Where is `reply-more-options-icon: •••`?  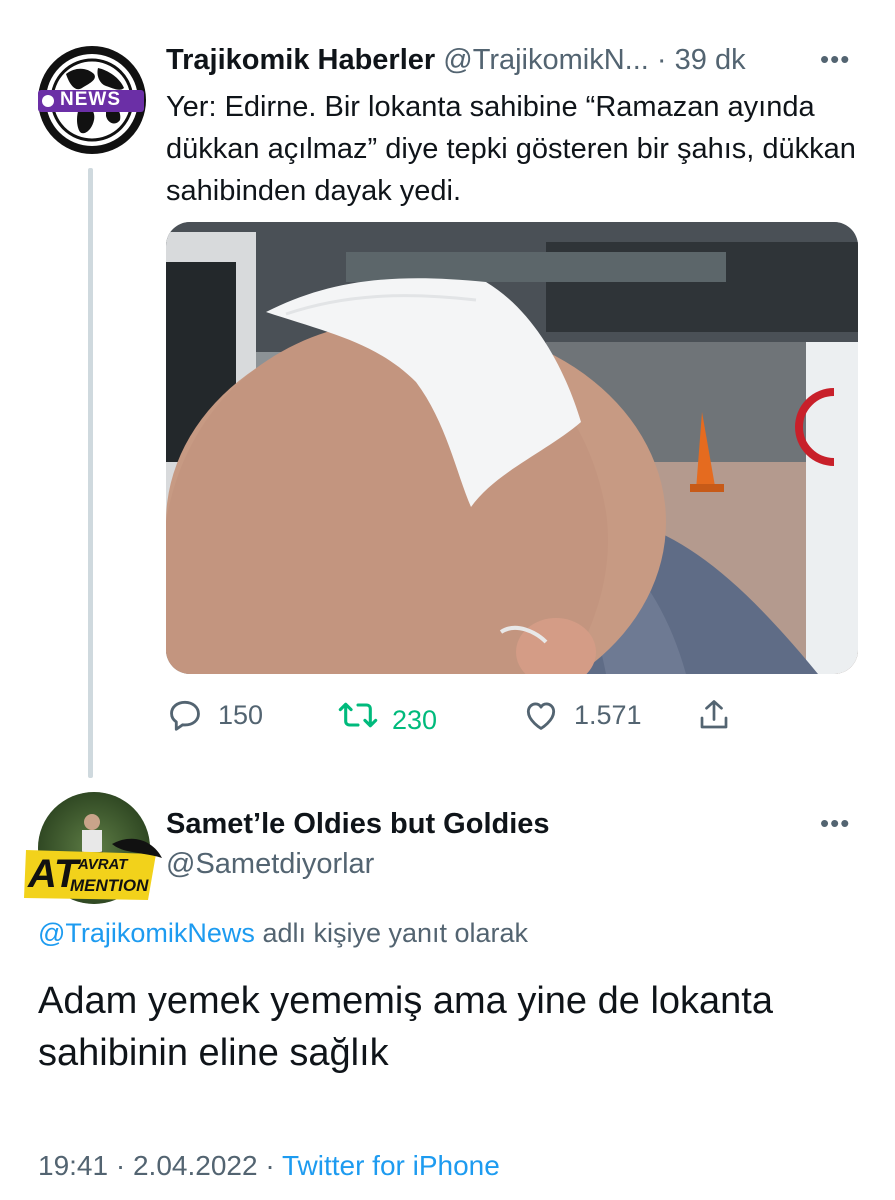
reply-more-options-icon: ••• is located at coordinates (835, 823).